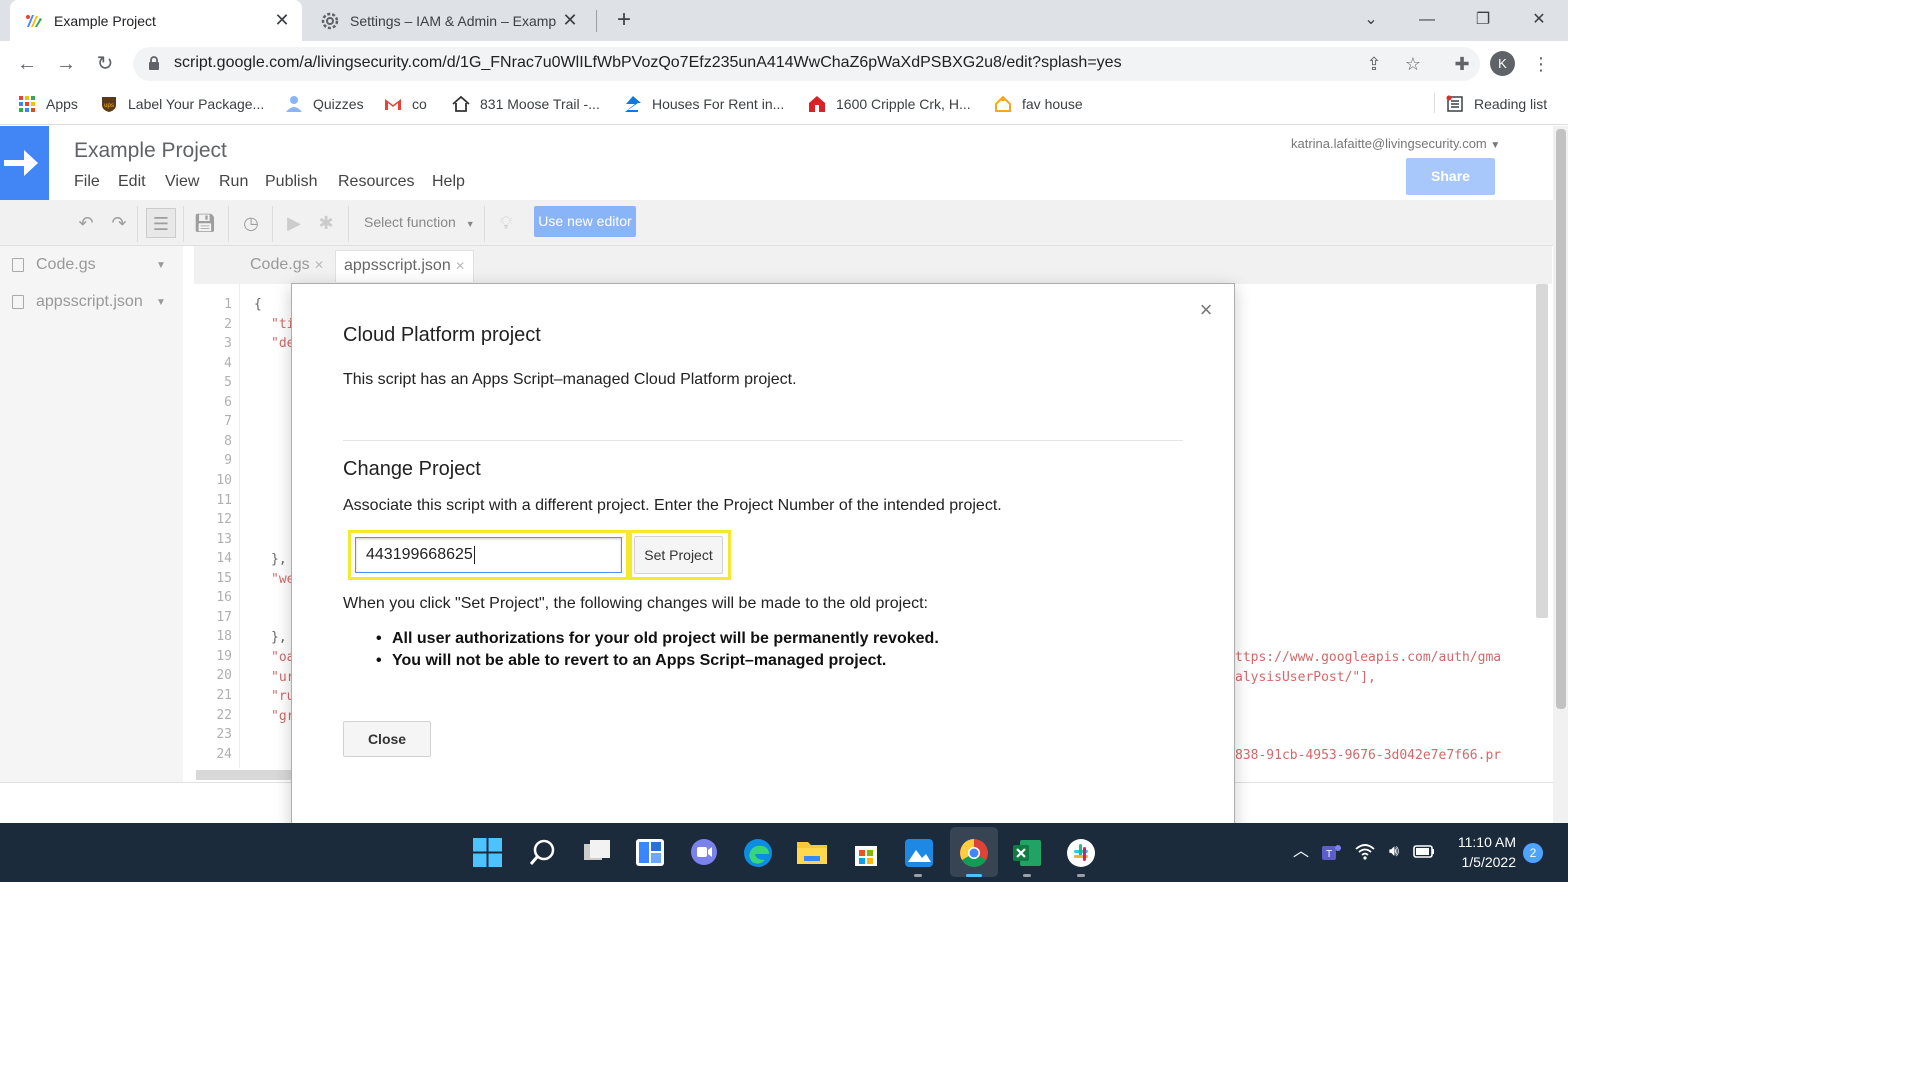 The height and width of the screenshot is (1080, 1920). Describe the element at coordinates (224, 617) in the screenshot. I see `line-number: 17` at that location.